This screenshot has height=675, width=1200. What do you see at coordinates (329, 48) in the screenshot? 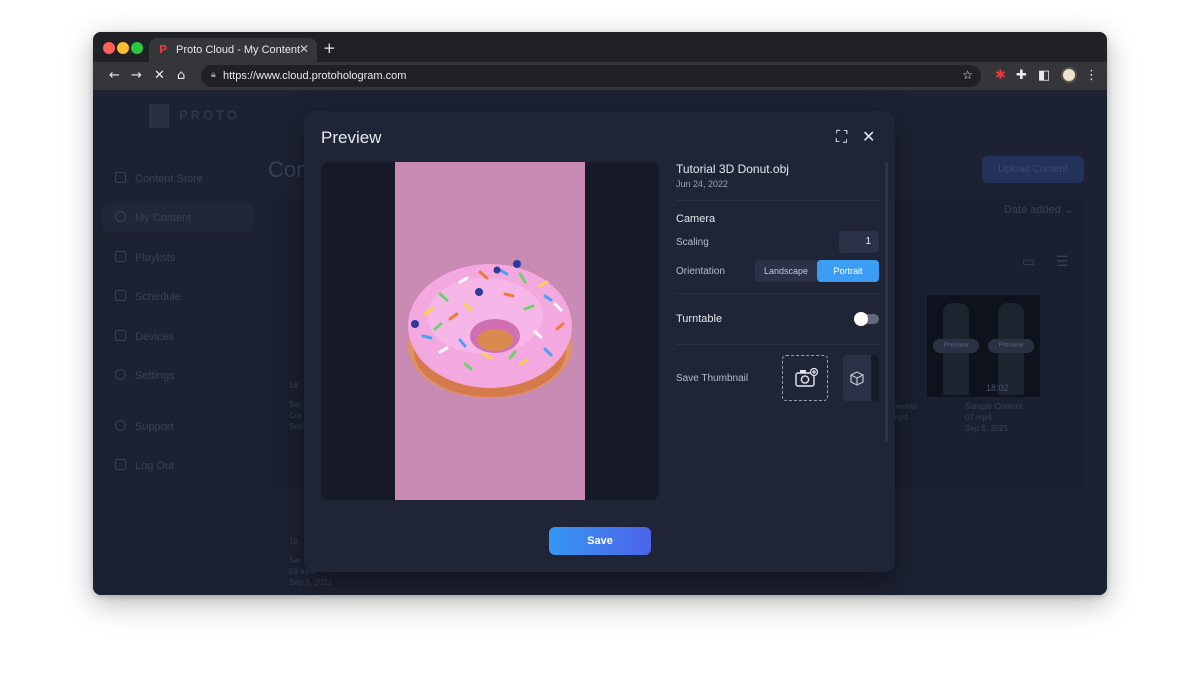
I see `new-tab-icon: +` at bounding box center [329, 48].